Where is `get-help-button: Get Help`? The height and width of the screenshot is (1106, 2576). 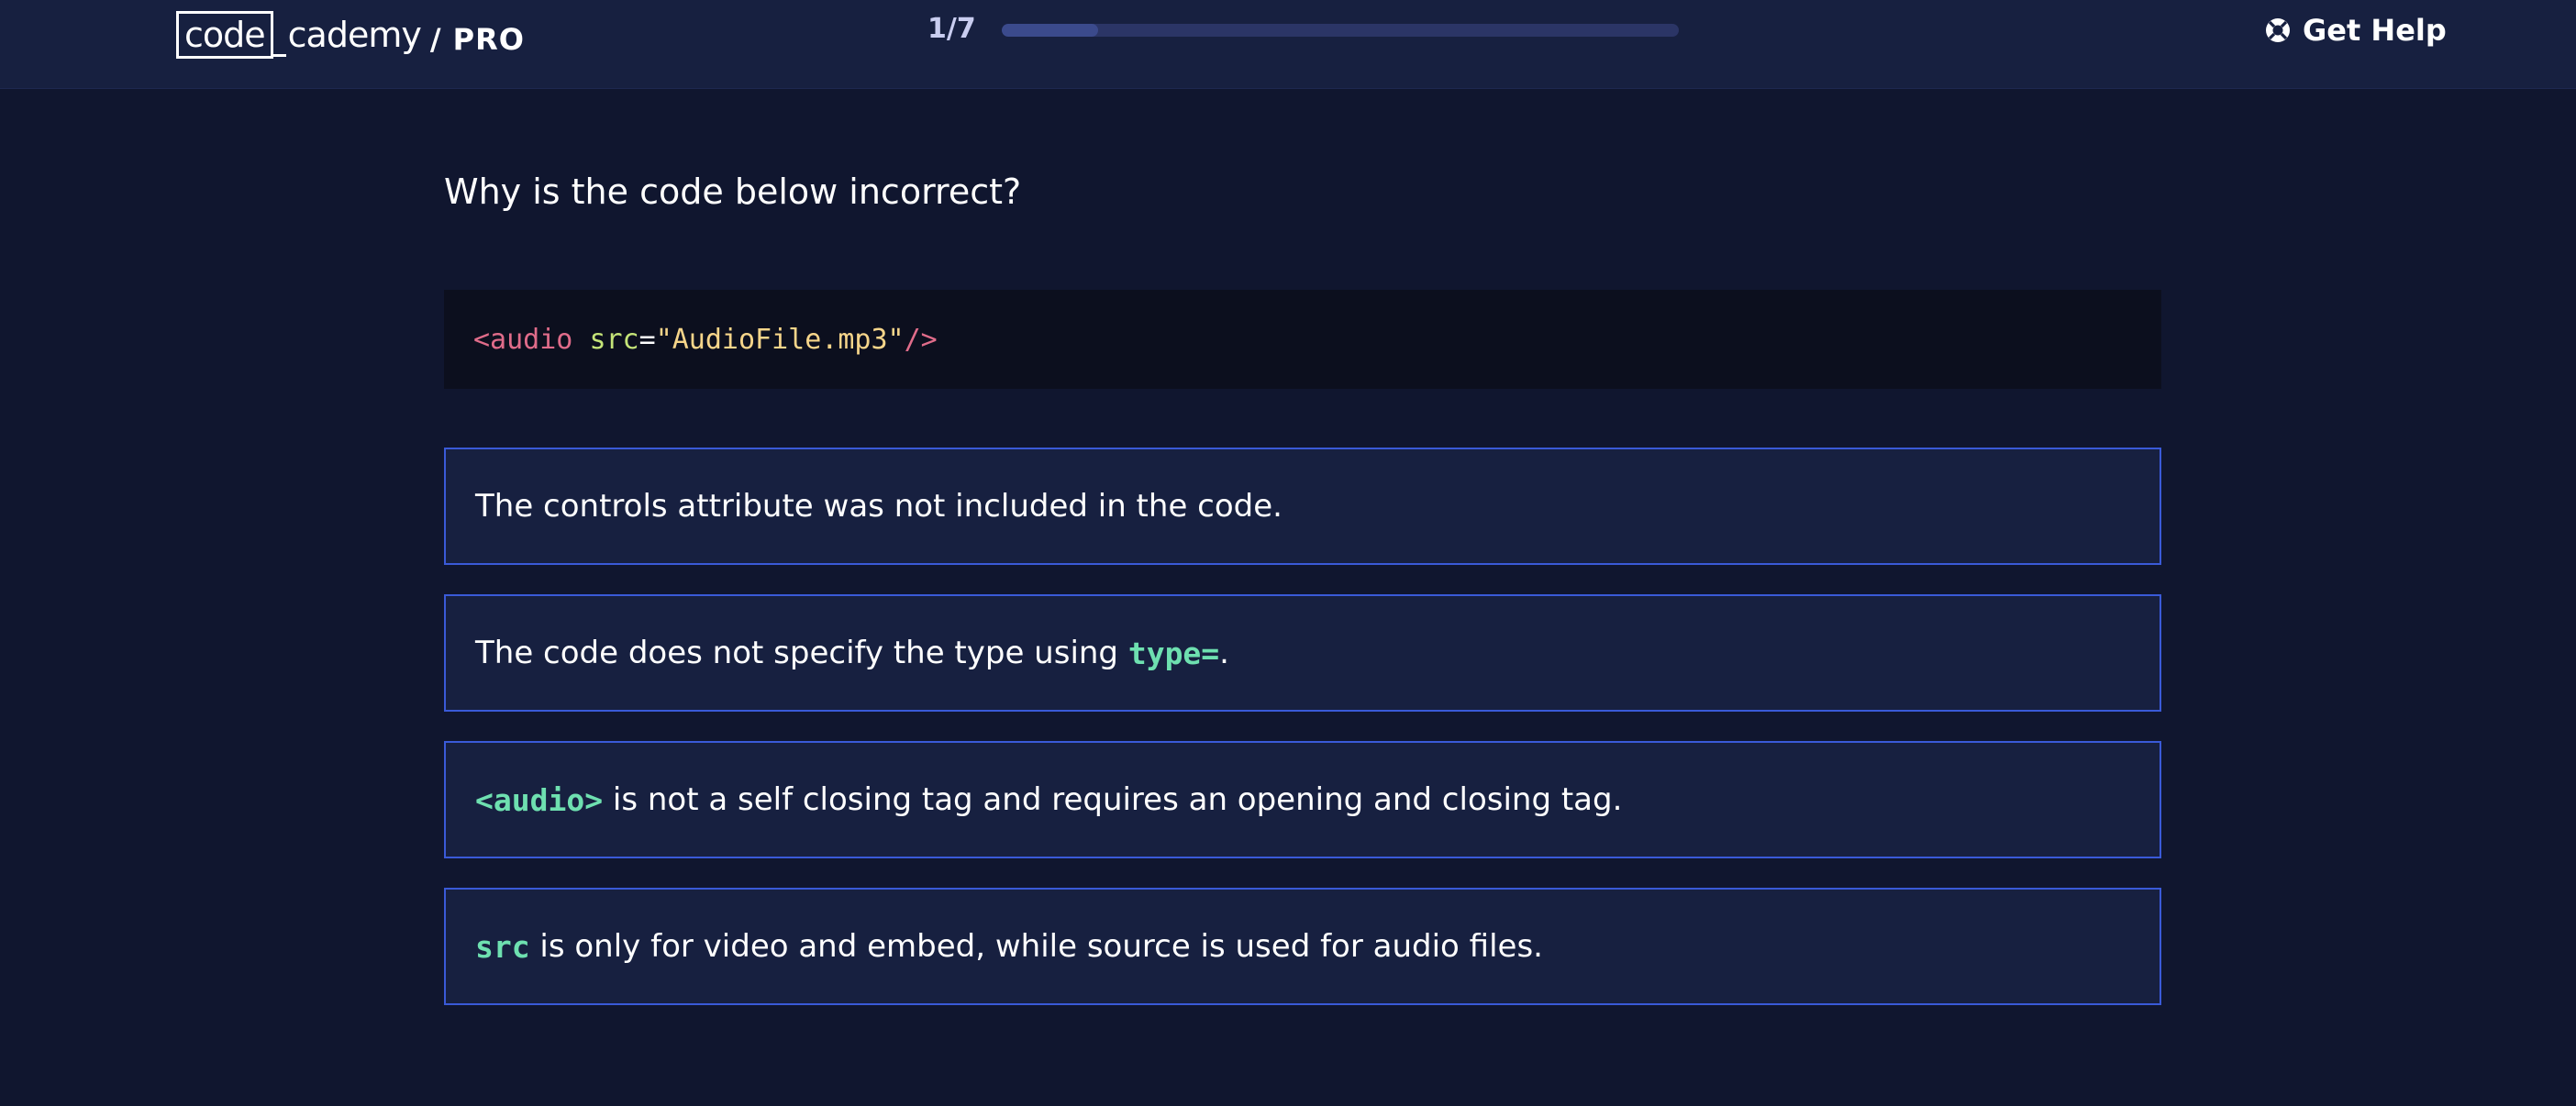
get-help-button: Get Help is located at coordinates (2355, 30).